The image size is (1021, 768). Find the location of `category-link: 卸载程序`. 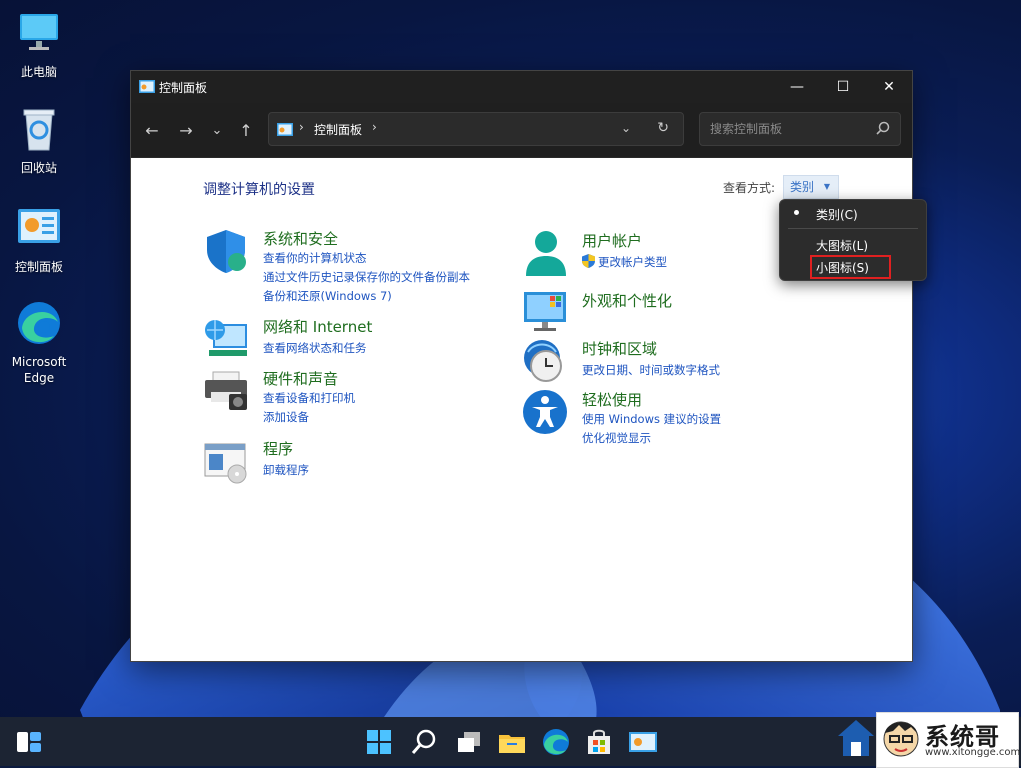

category-link: 卸载程序 is located at coordinates (286, 470).